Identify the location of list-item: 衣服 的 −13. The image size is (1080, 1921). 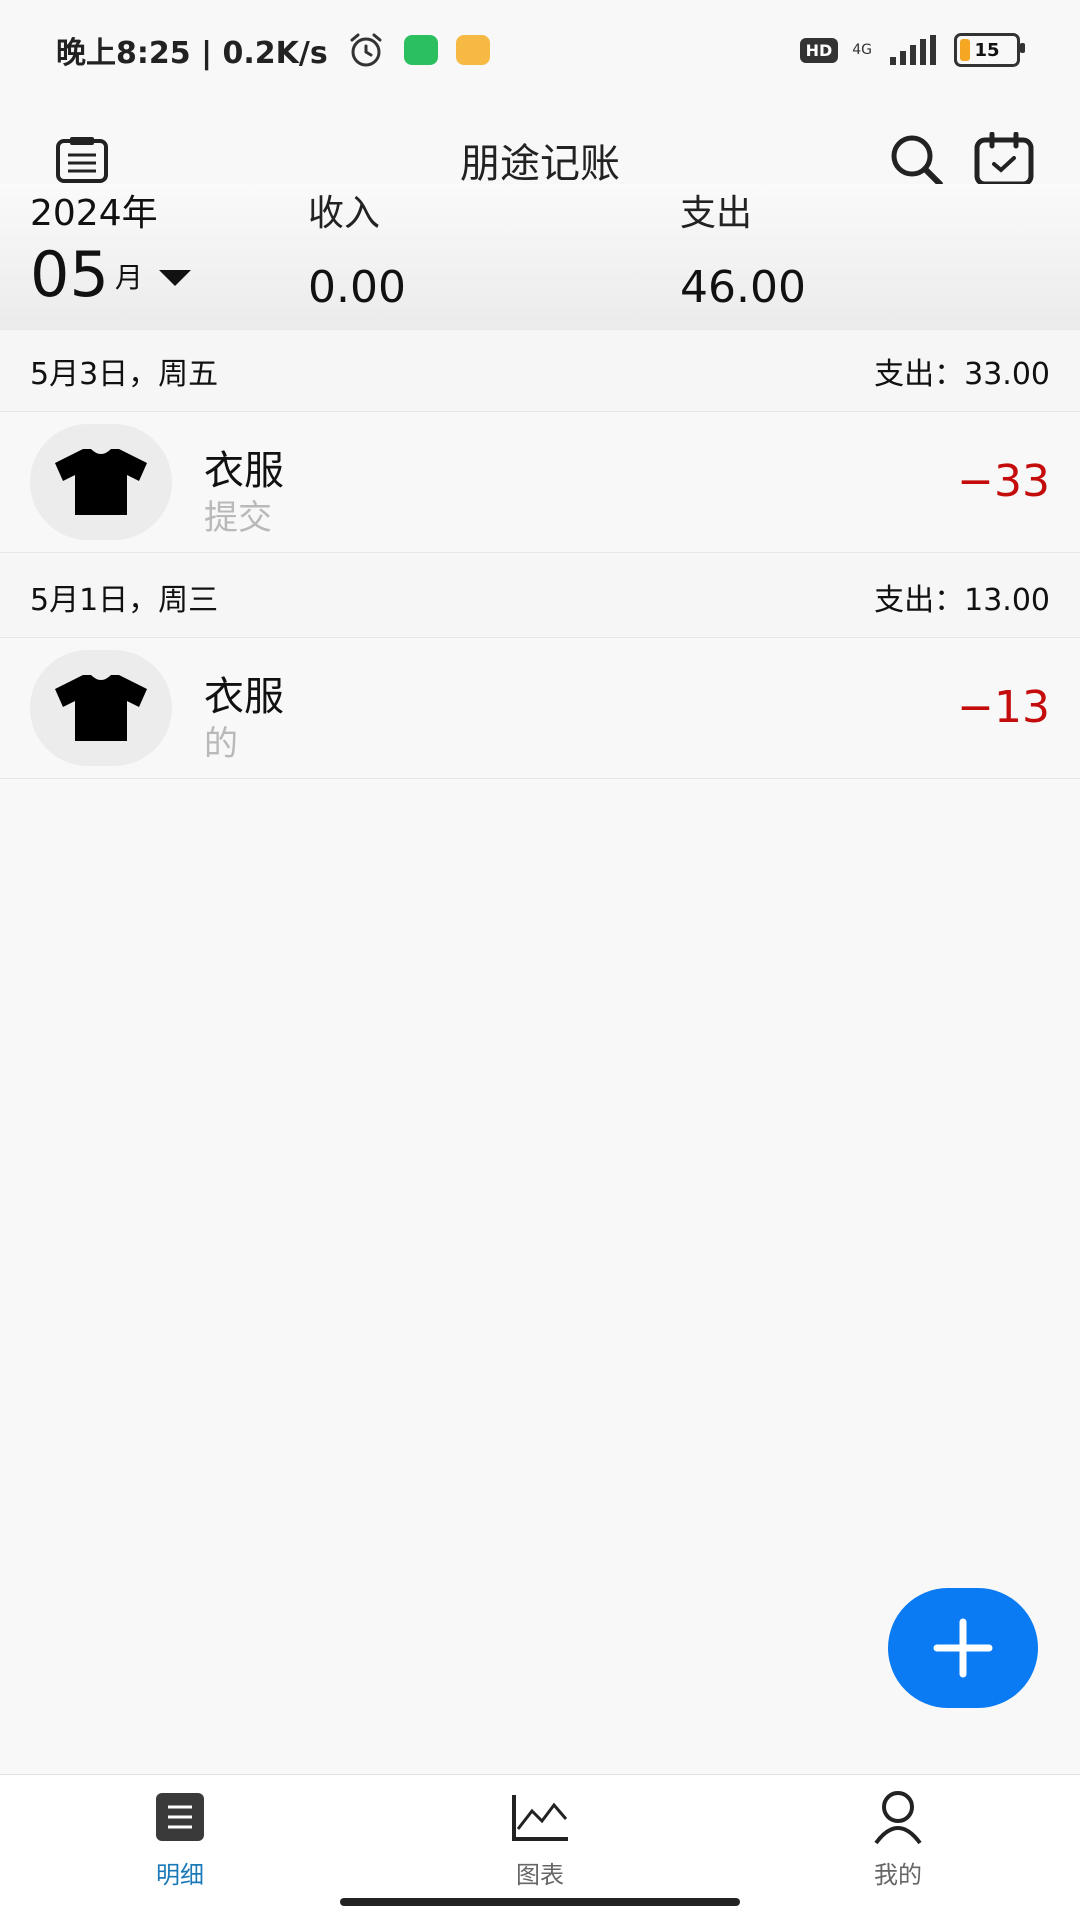
(540, 708).